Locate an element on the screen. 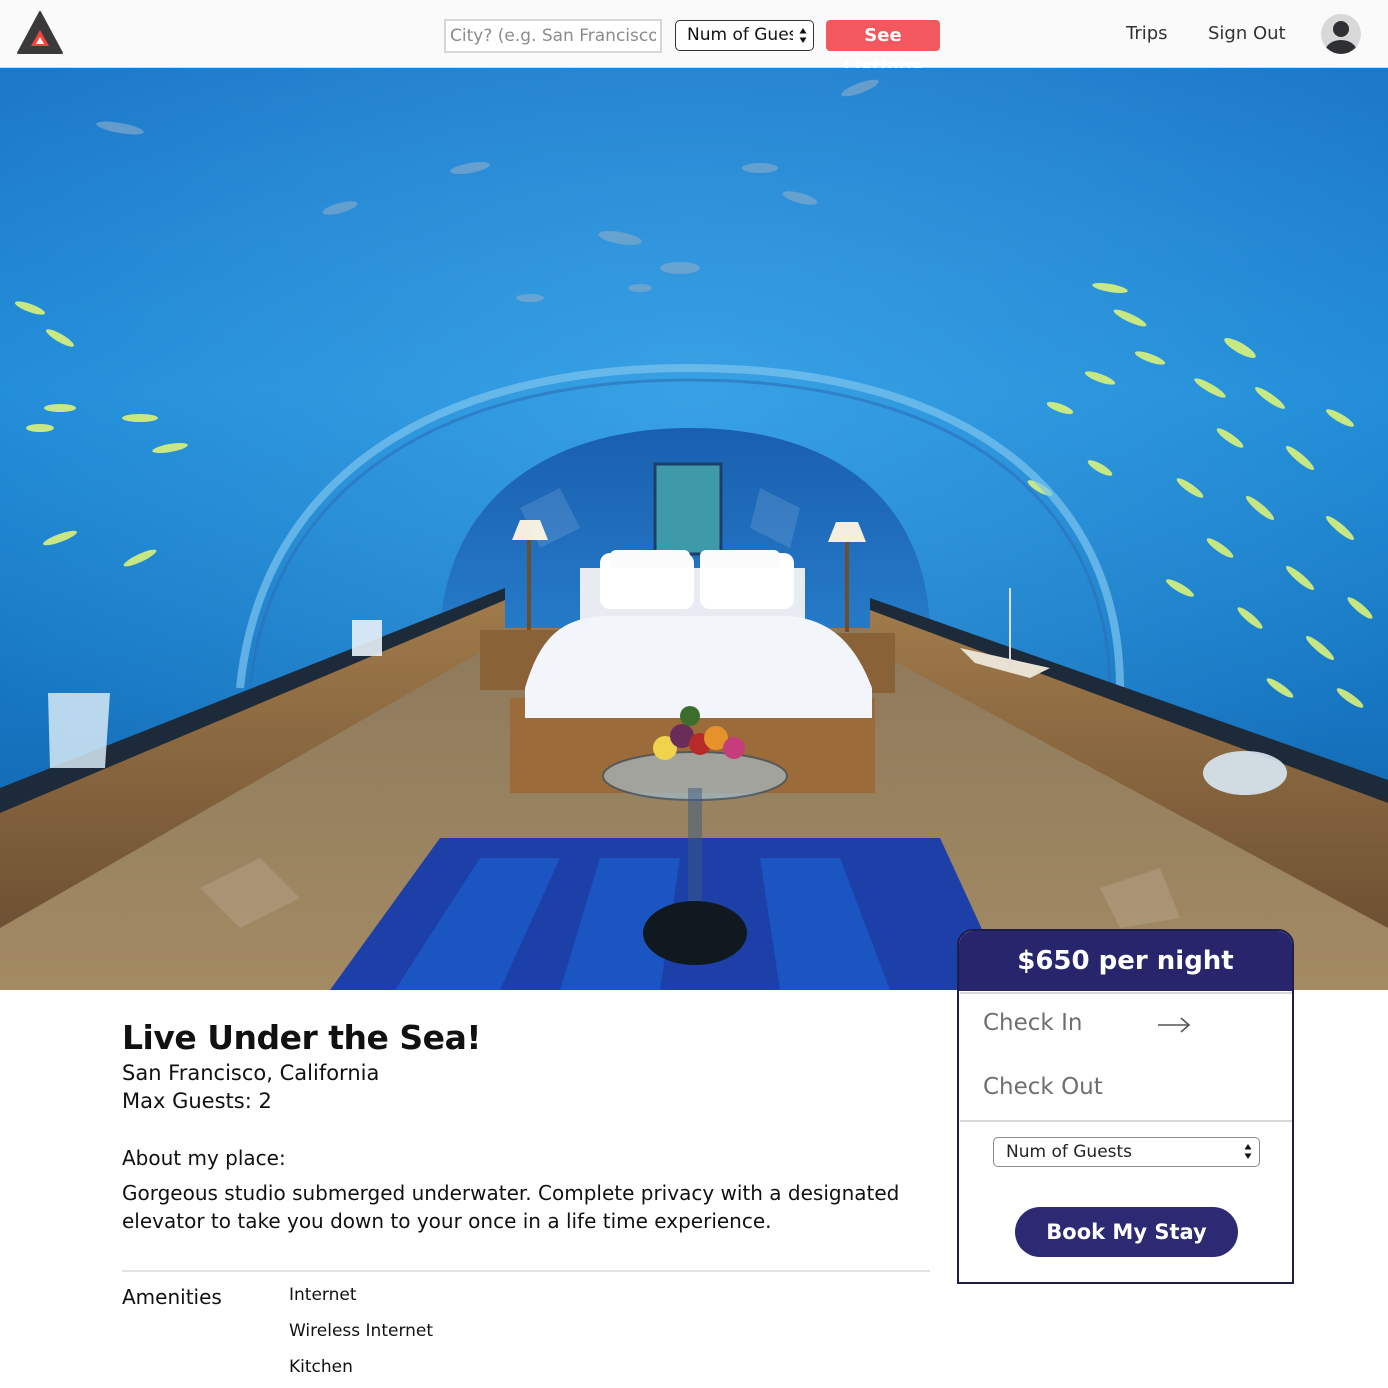  check-in-field: Check In is located at coordinates (1032, 1023).